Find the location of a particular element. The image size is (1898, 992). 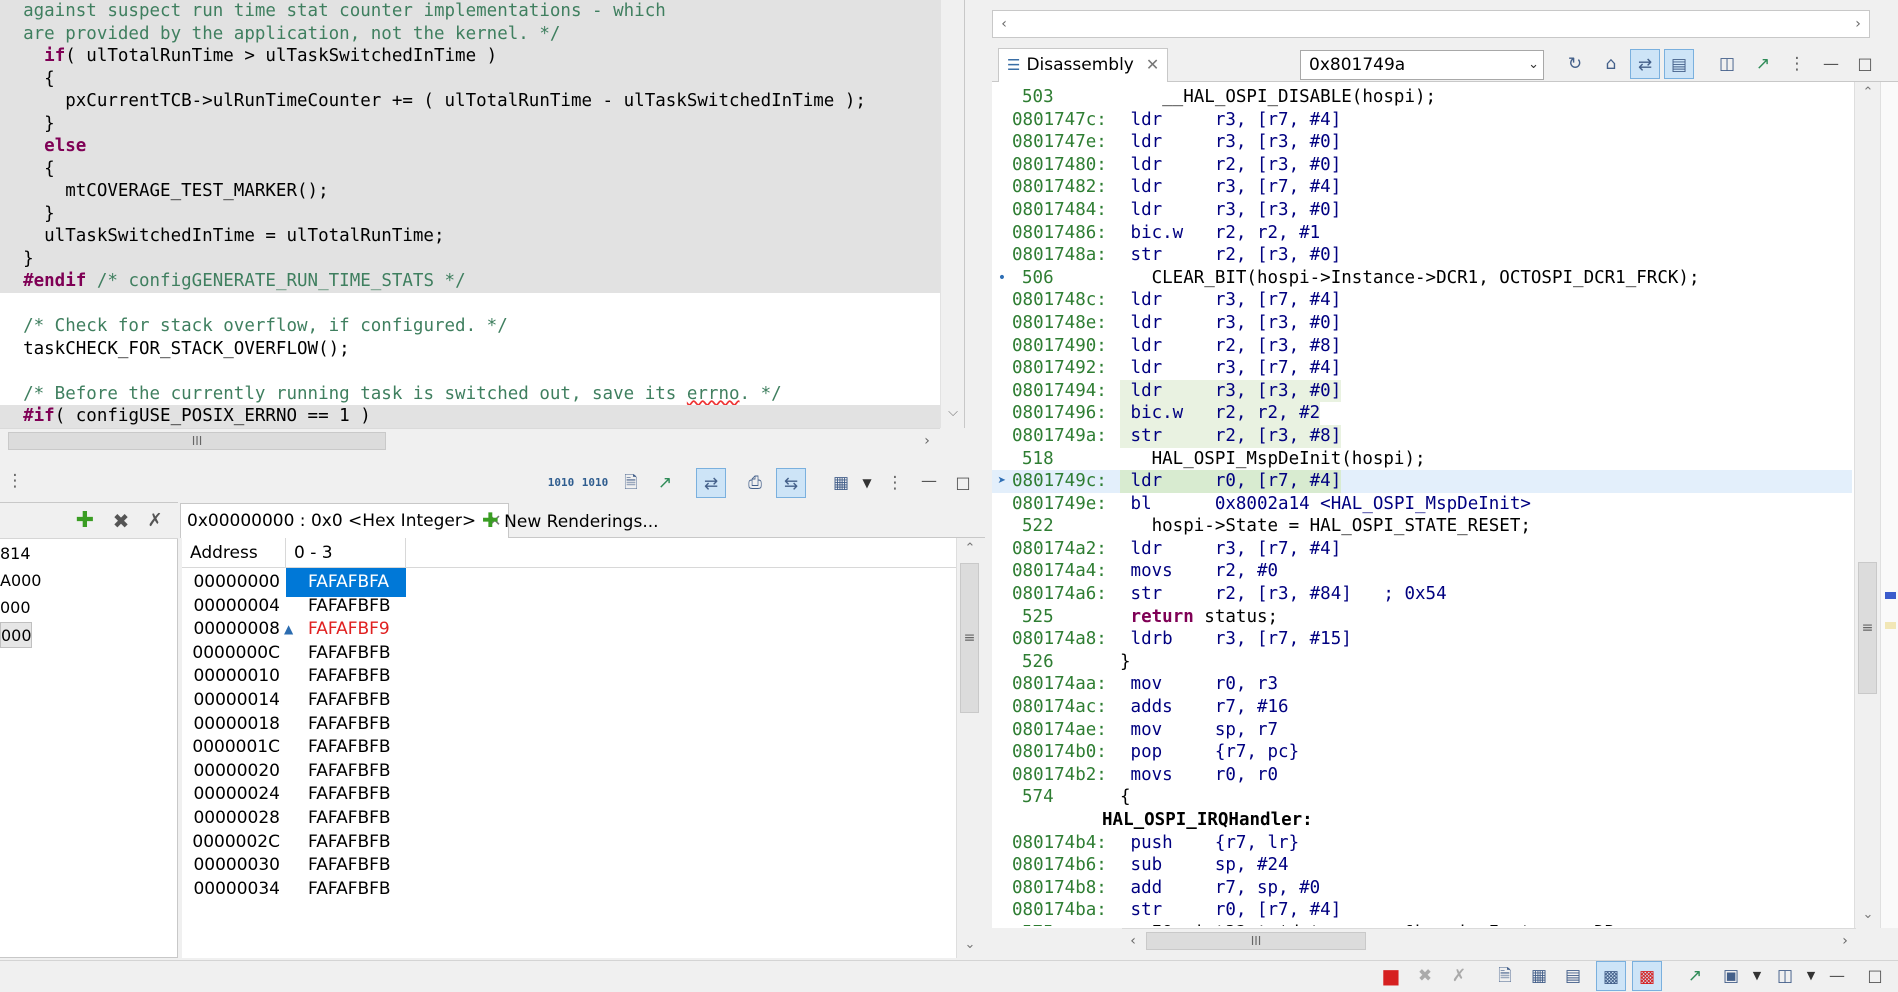

instruction-line: 080174a8: ldrb r3, [r7, #15] is located at coordinates (1422, 639).